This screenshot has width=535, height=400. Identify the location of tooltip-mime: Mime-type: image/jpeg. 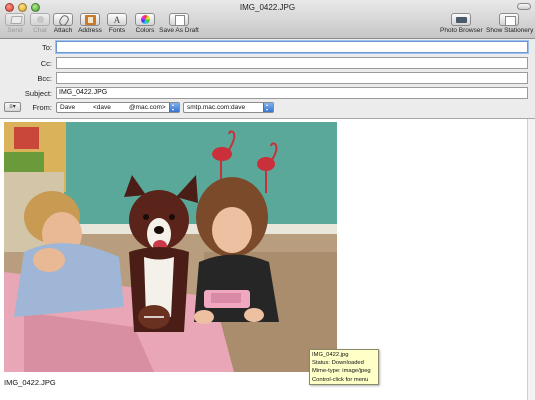
(341, 371).